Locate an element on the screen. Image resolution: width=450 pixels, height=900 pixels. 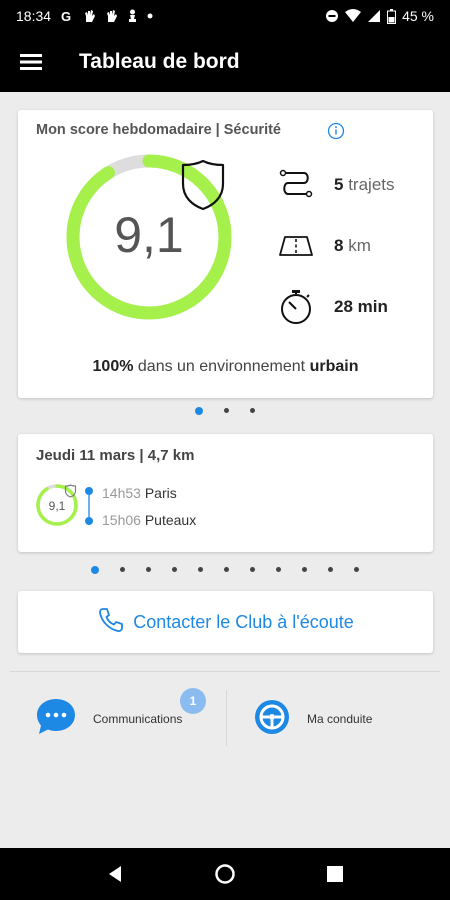
my-driving-label: Ma conduite is located at coordinates (340, 719).